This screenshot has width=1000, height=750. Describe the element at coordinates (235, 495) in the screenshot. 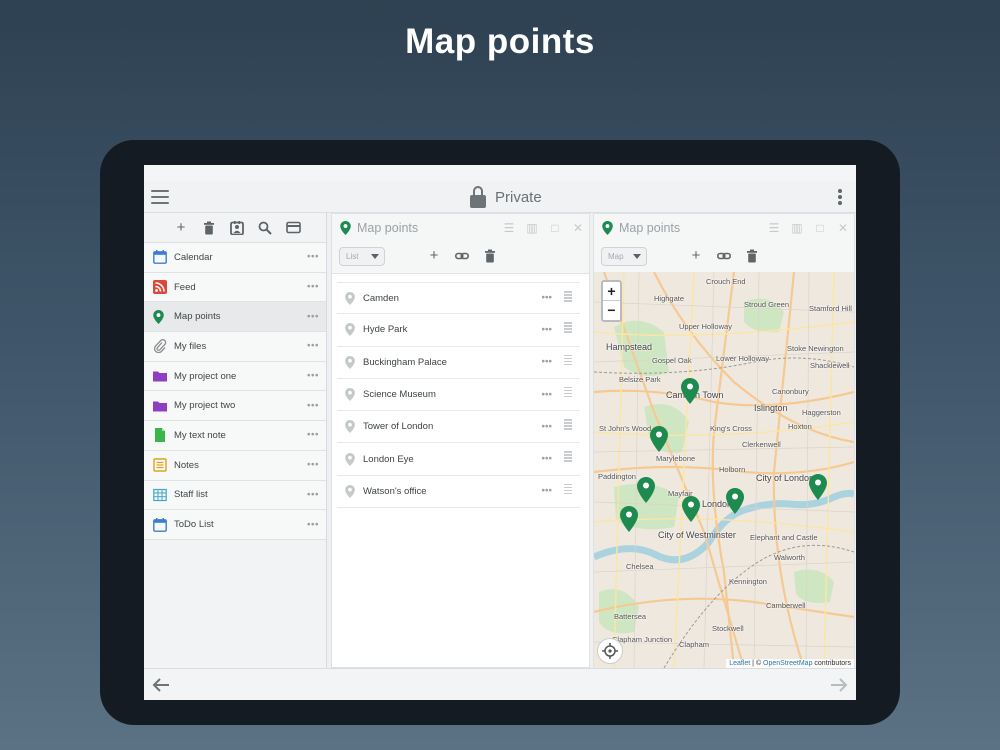

I see `sidebar-item-staff-list: Staff list •••` at that location.